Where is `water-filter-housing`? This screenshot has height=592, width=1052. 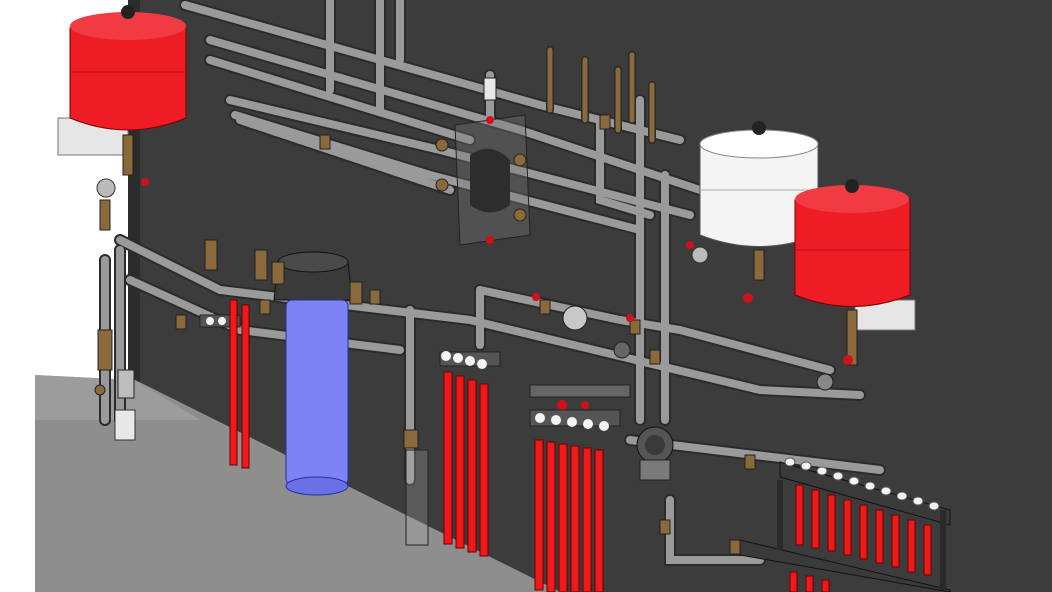 water-filter-housing is located at coordinates (317, 373).